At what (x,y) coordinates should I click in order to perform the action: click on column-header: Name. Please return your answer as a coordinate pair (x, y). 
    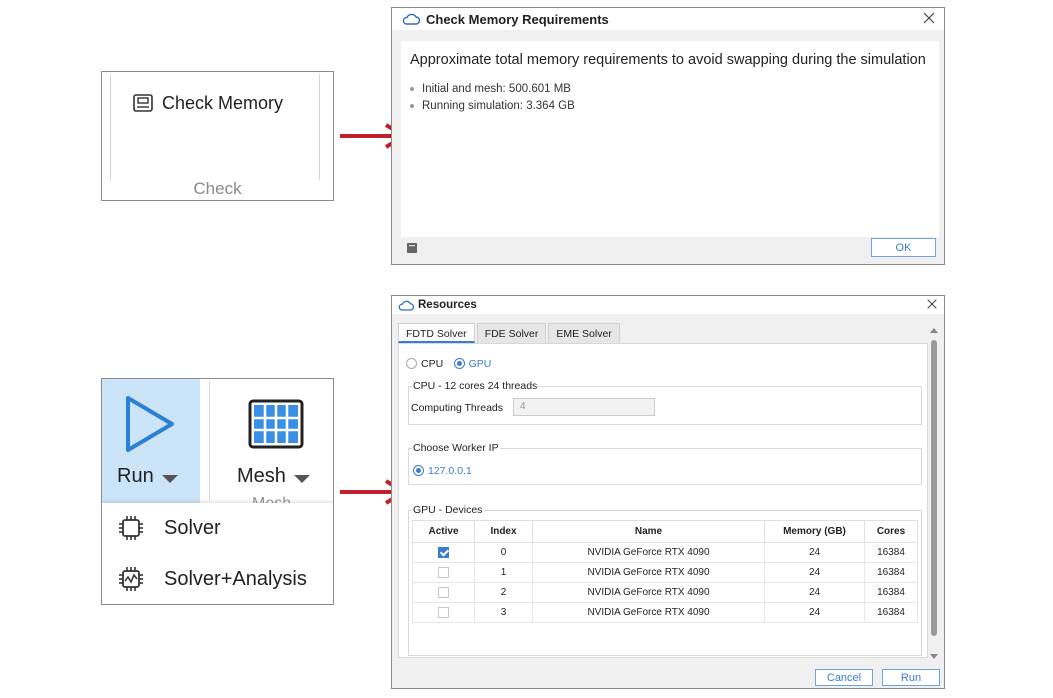
    Looking at the image, I should click on (648, 531).